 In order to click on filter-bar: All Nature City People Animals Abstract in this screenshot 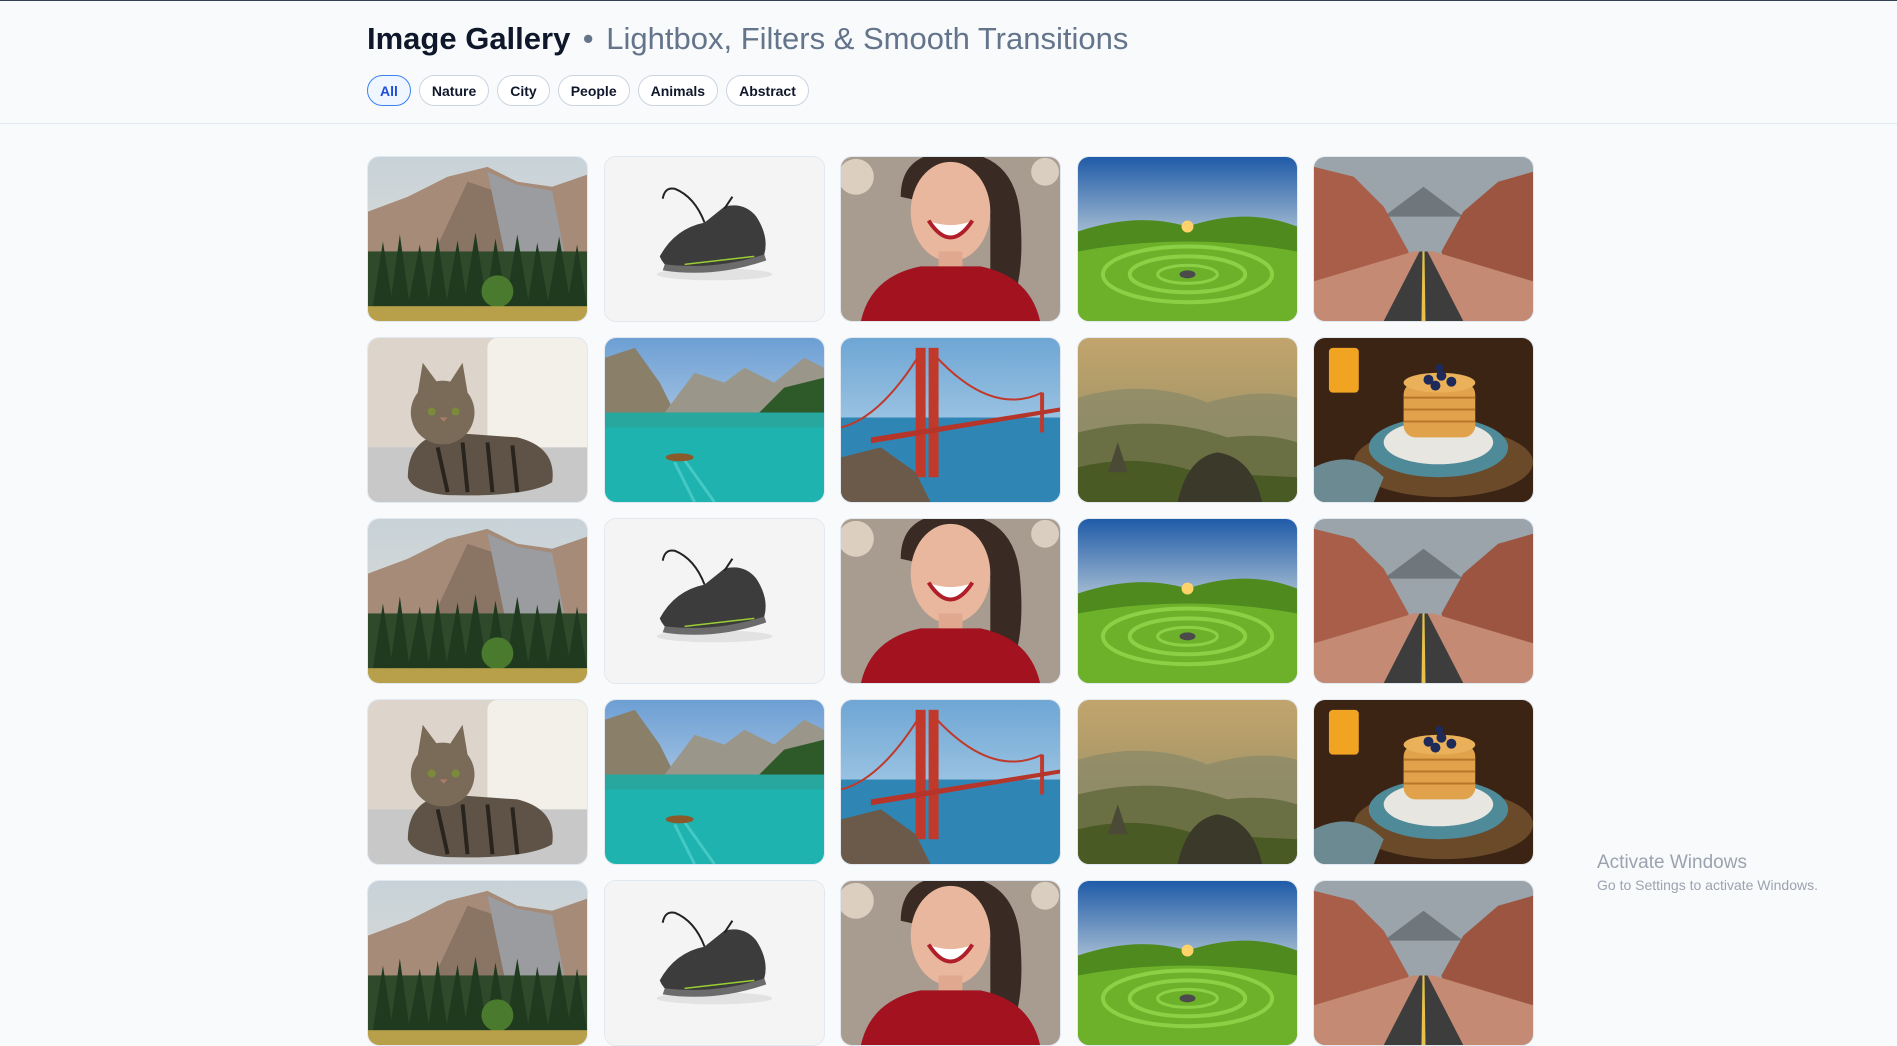, I will do `click(588, 90)`.